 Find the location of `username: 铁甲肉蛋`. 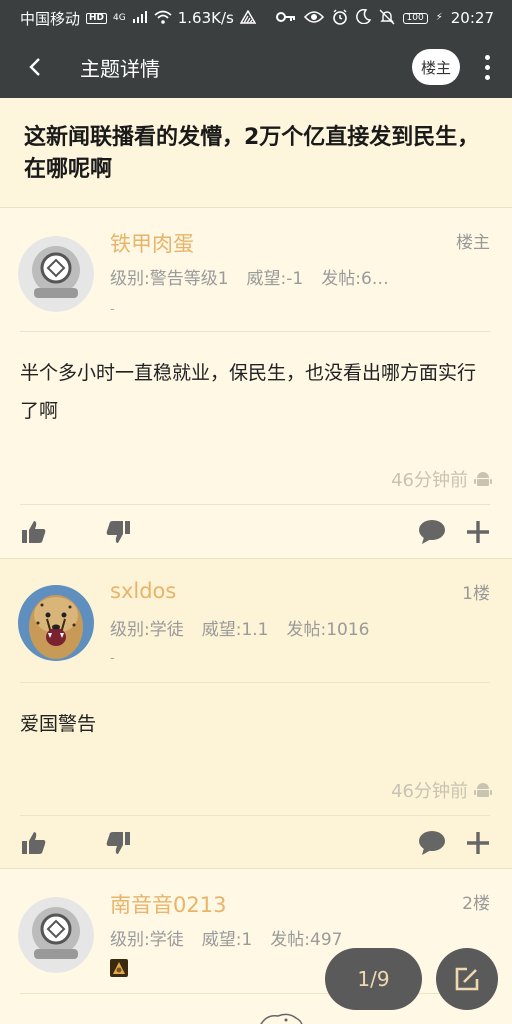

username: 铁甲肉蛋 is located at coordinates (152, 243).